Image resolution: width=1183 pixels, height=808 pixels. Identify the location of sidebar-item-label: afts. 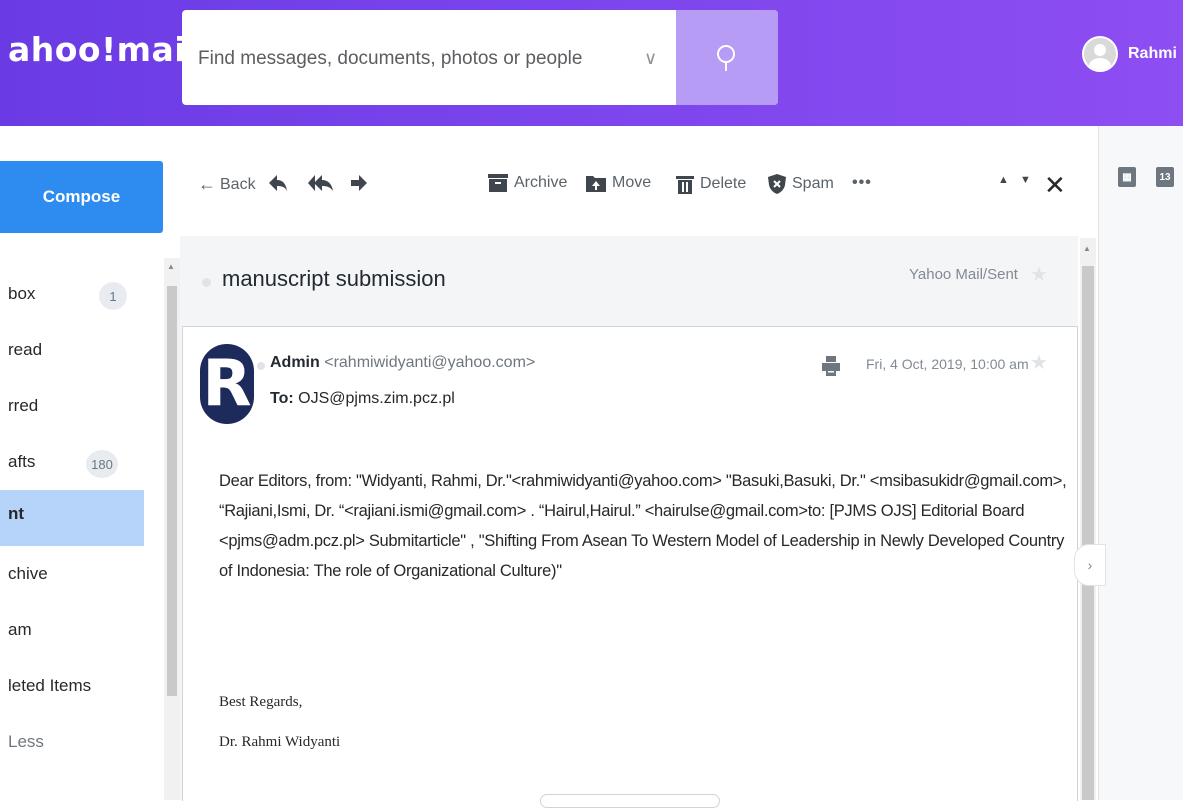
(22, 461).